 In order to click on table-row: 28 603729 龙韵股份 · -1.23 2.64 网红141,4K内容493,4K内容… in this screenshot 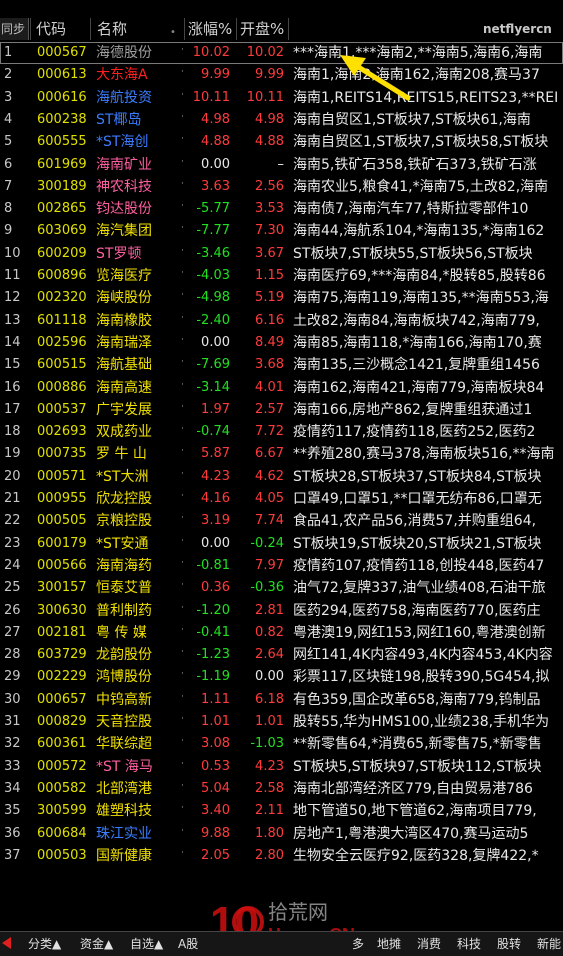, I will do `click(281, 655)`.